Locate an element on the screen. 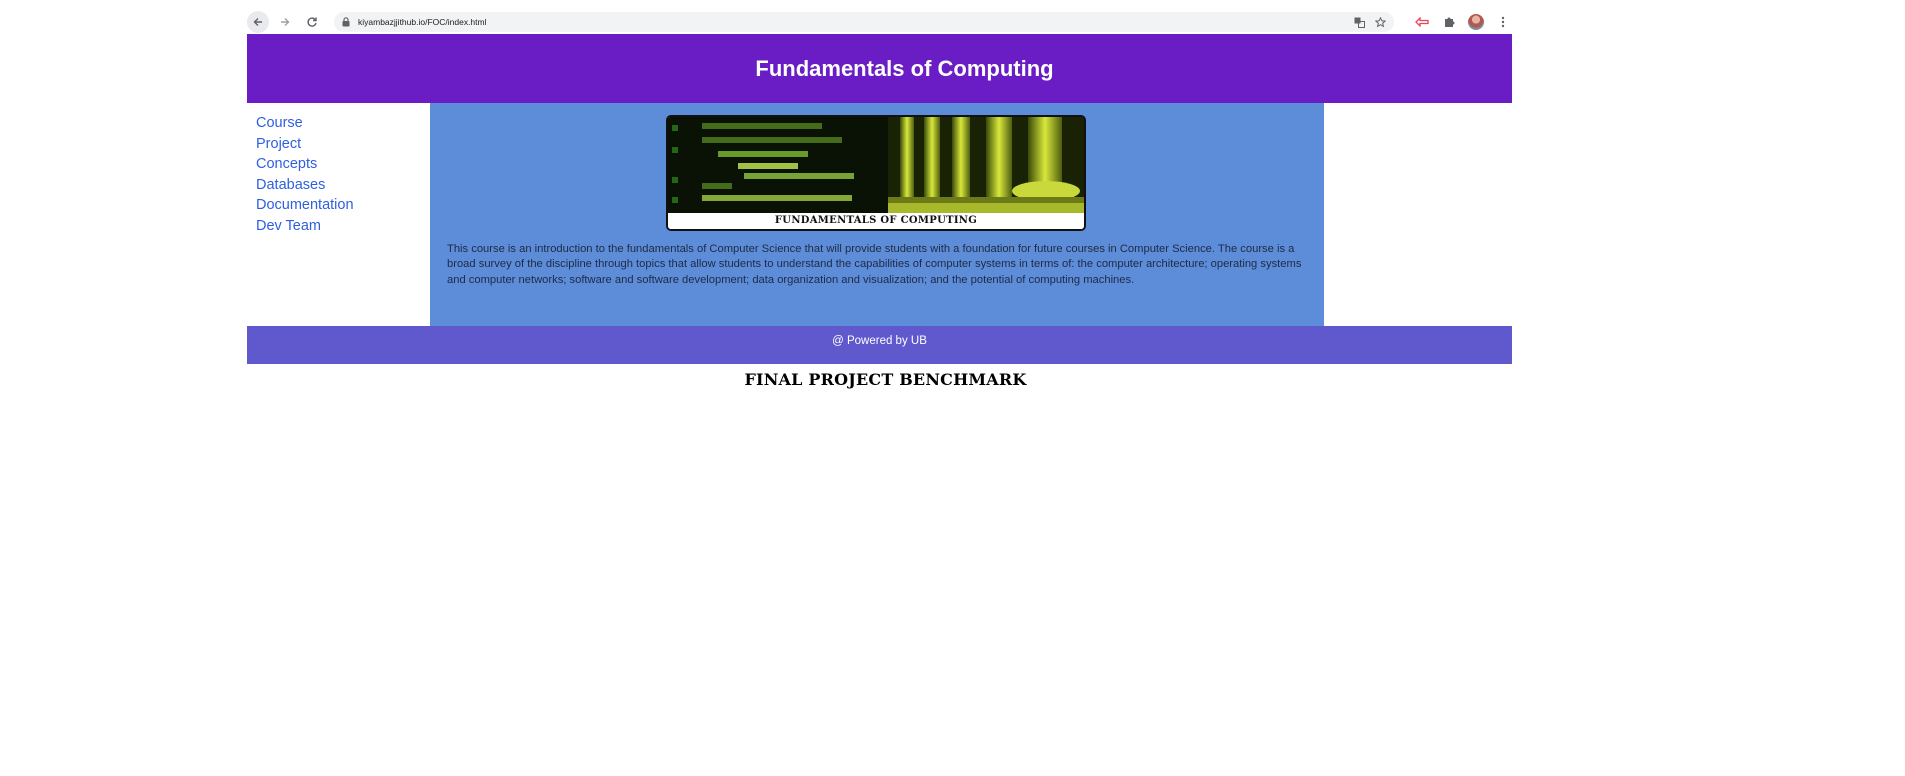  site-footer: @ Powered by UB is located at coordinates (879, 345).